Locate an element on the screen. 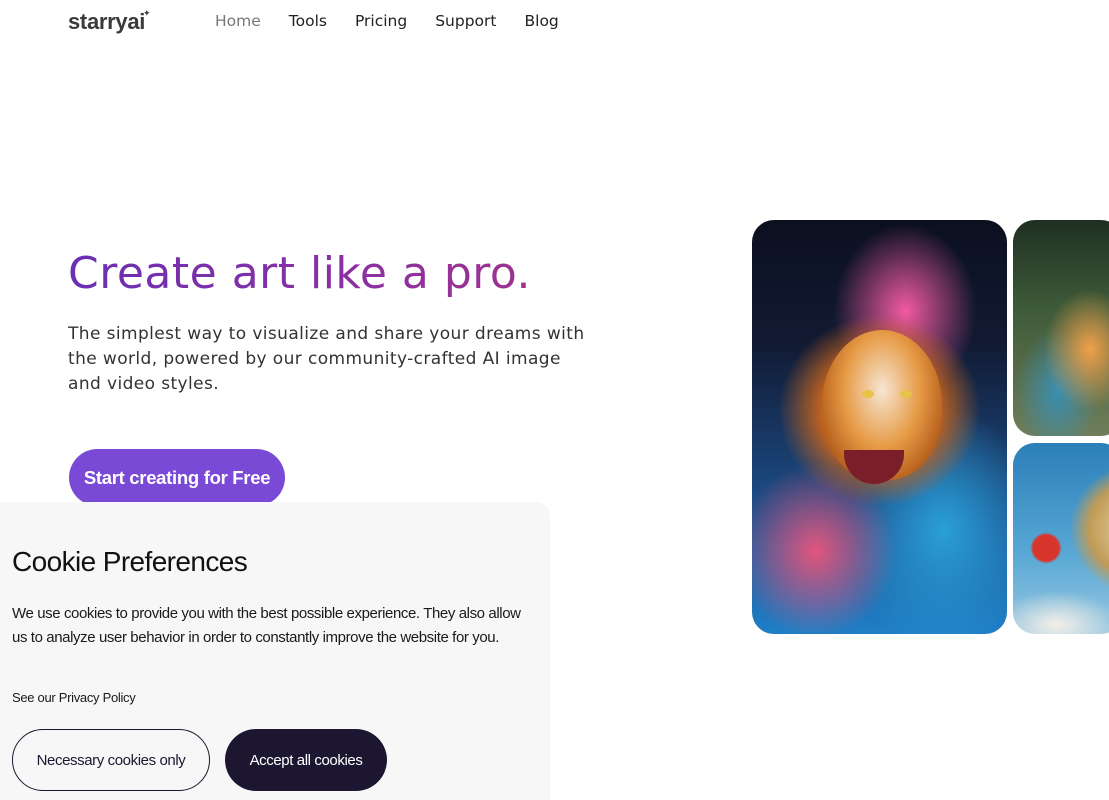 The height and width of the screenshot is (800, 1109). privacy-policy-link: See our Privacy Policy is located at coordinates (74, 697).